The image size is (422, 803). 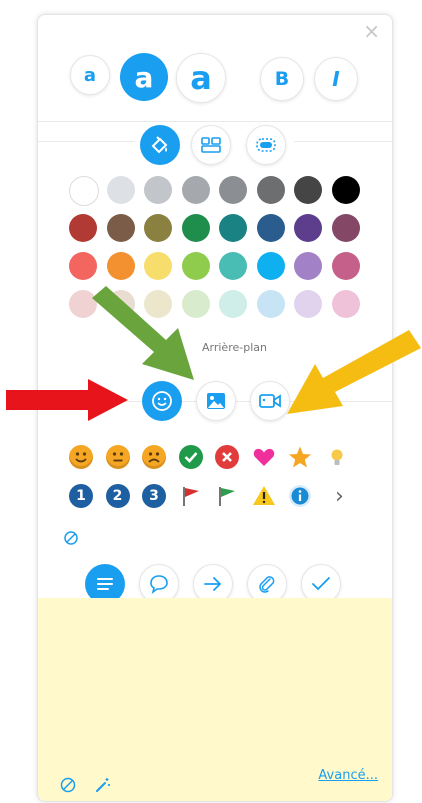 I want to click on arrow-icon, so click(x=213, y=584).